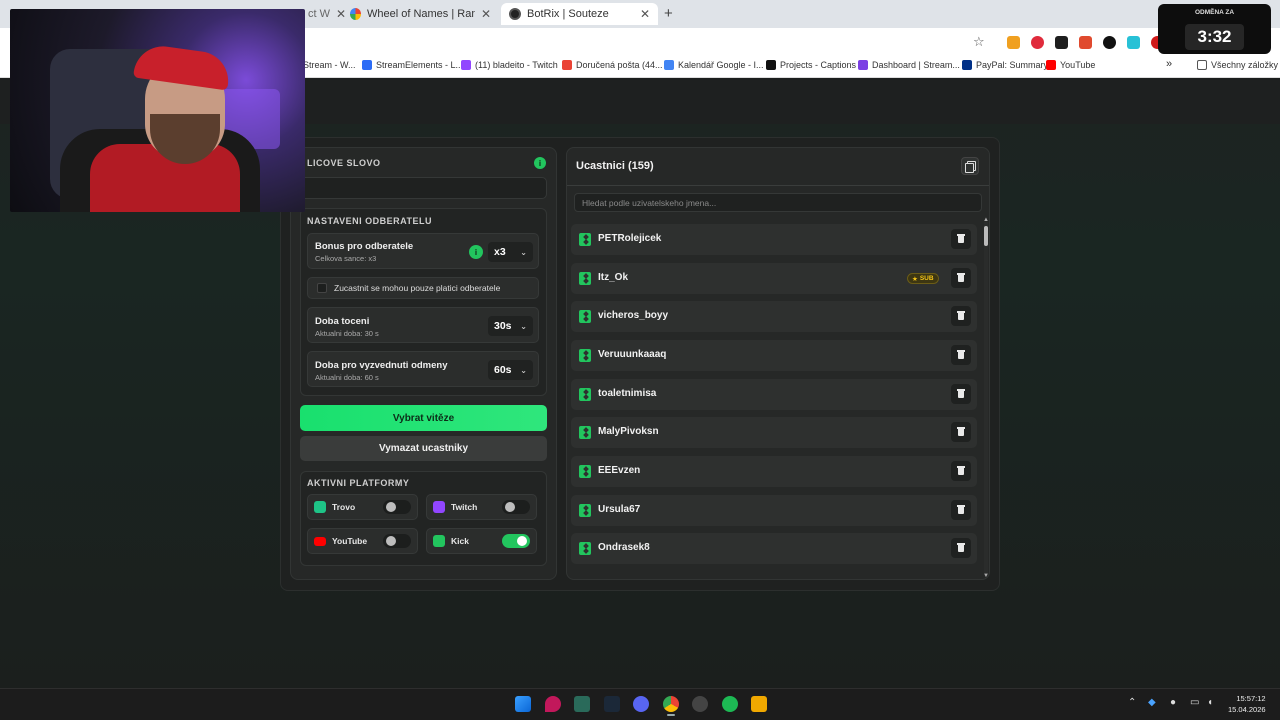 The height and width of the screenshot is (720, 1280). Describe the element at coordinates (774, 316) in the screenshot. I see `participant-row: vicheros_boyy` at that location.